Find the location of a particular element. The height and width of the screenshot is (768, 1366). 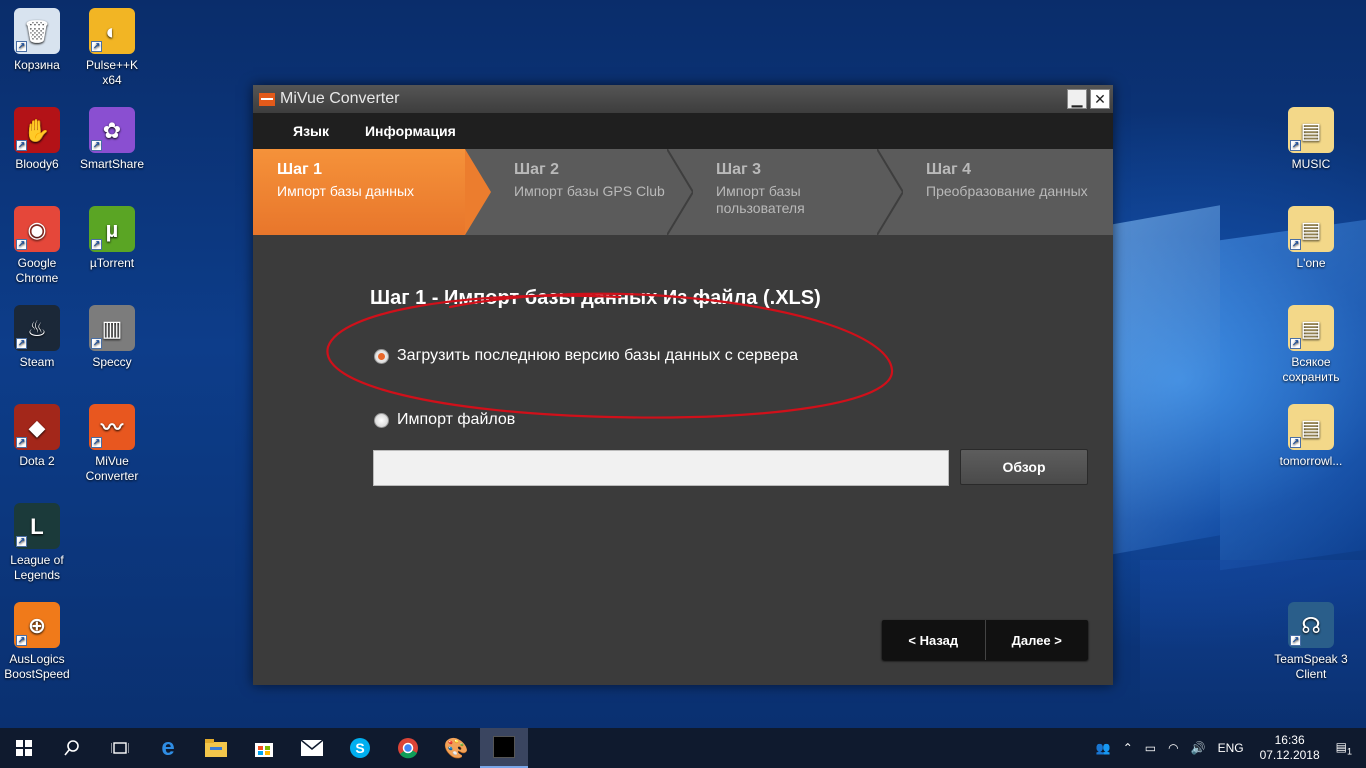

title-bar: MiVue Converter ▁ ✕ is located at coordinates (683, 99).